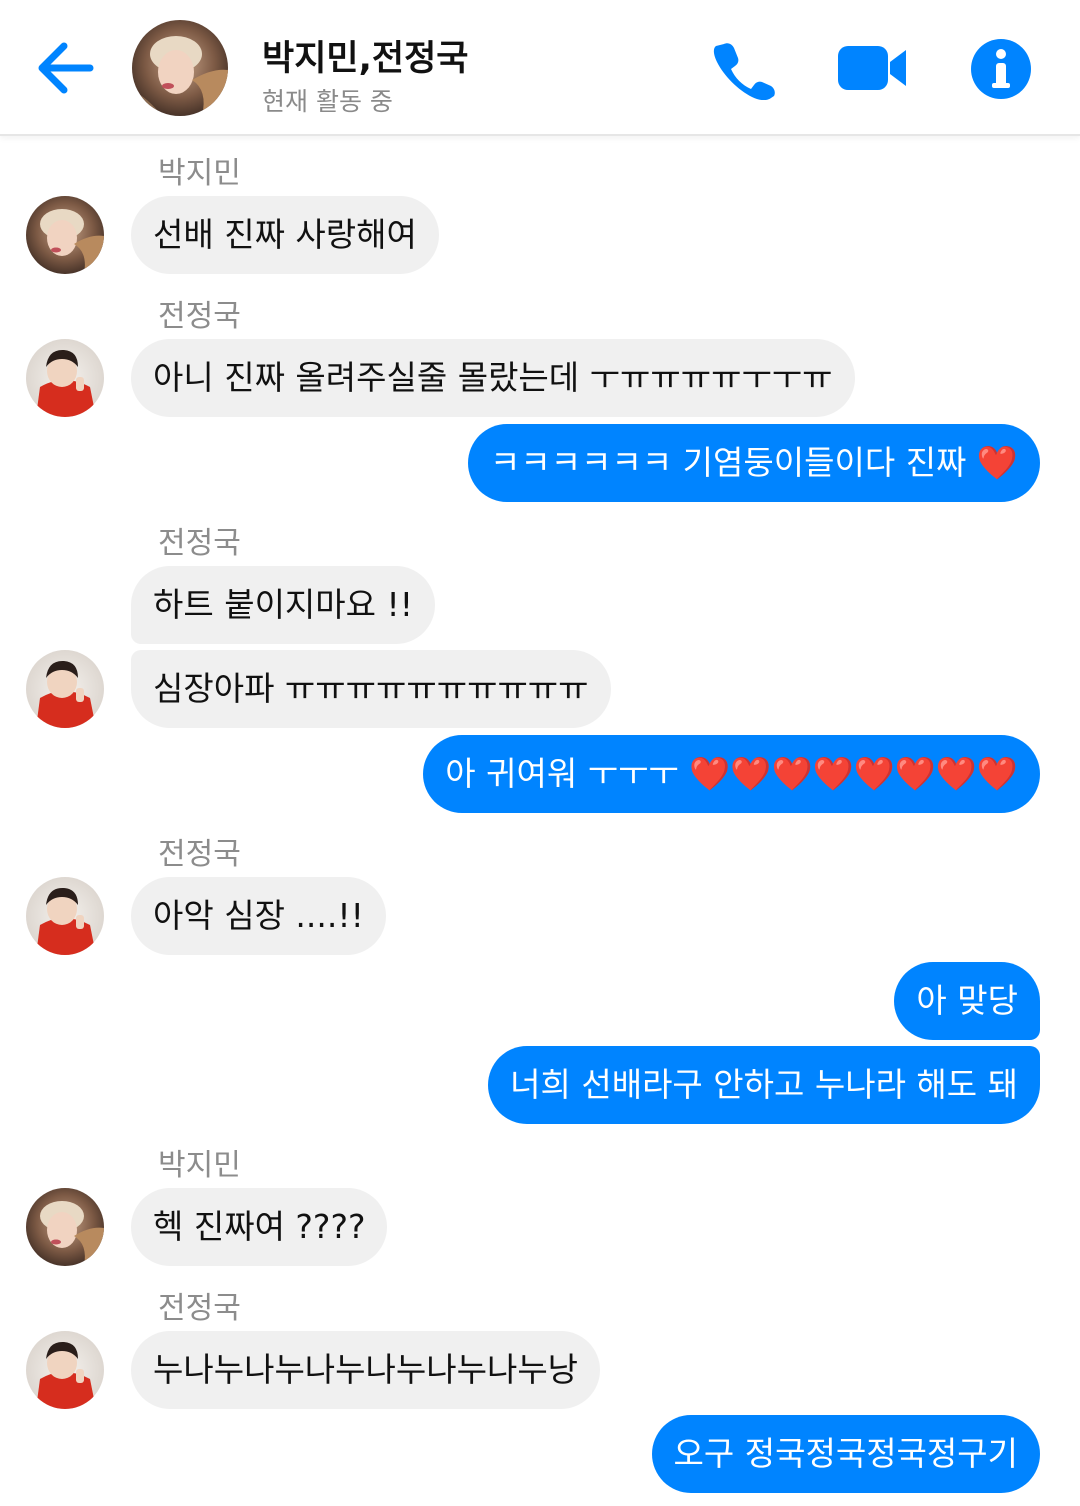 The width and height of the screenshot is (1080, 1506). I want to click on back-arrow-icon, so click(66, 68).